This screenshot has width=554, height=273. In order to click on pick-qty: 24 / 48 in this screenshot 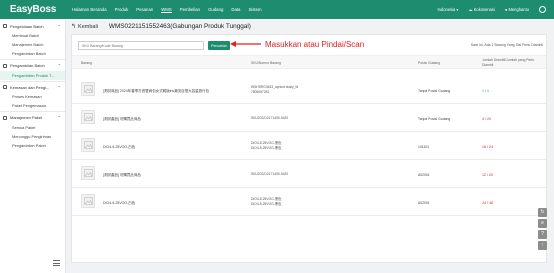, I will do `click(487, 203)`.